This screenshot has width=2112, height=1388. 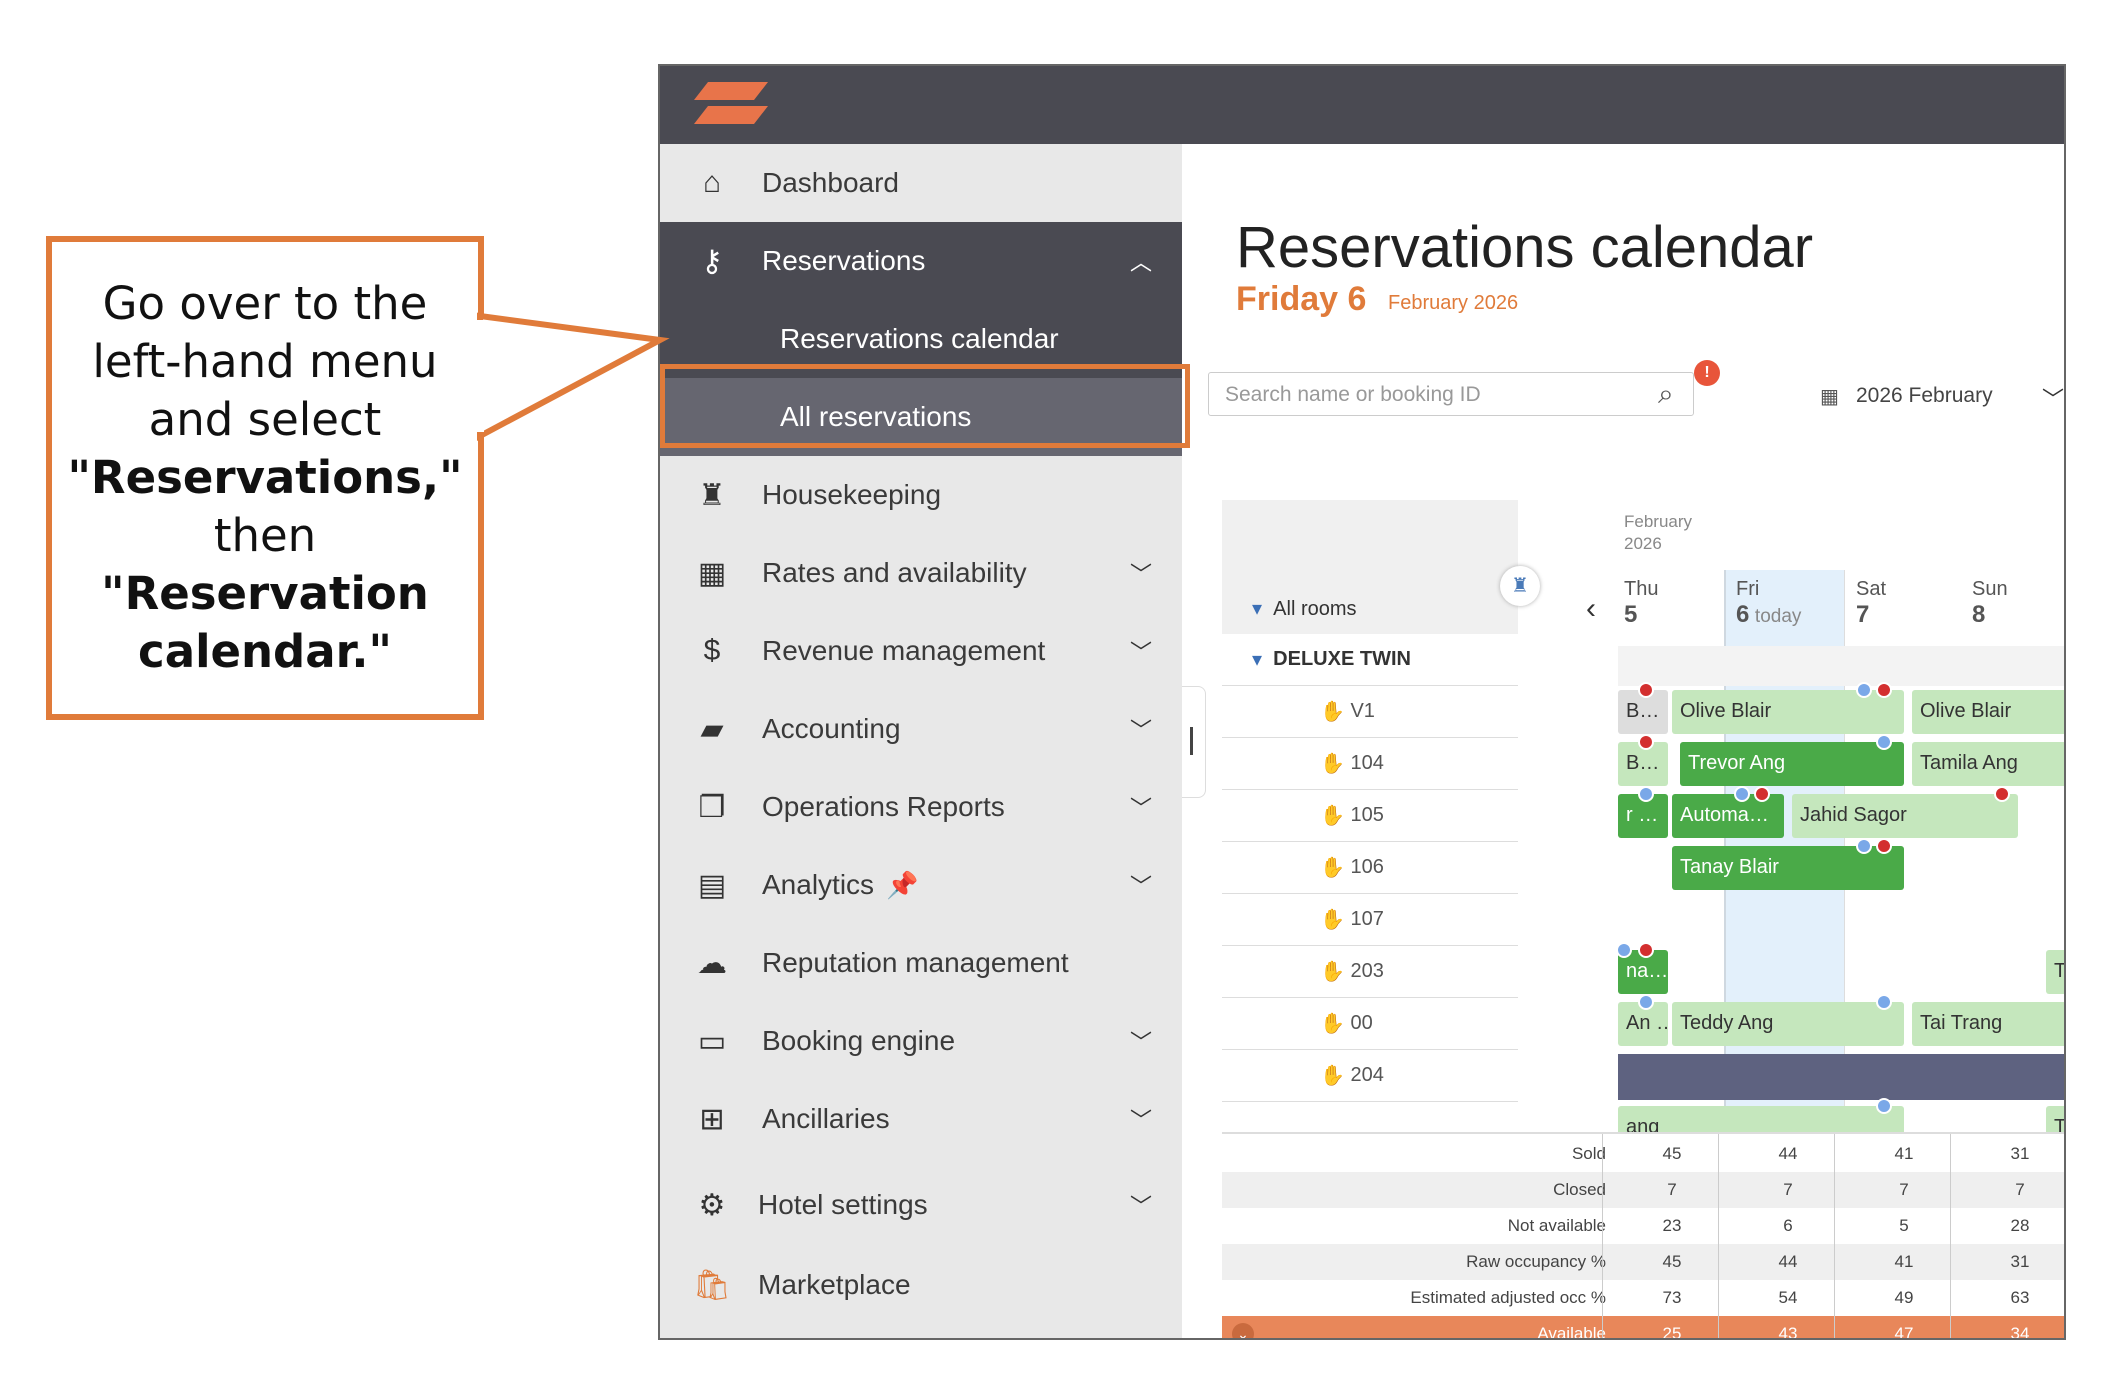 I want to click on browser-icon: ▭, so click(x=712, y=1041).